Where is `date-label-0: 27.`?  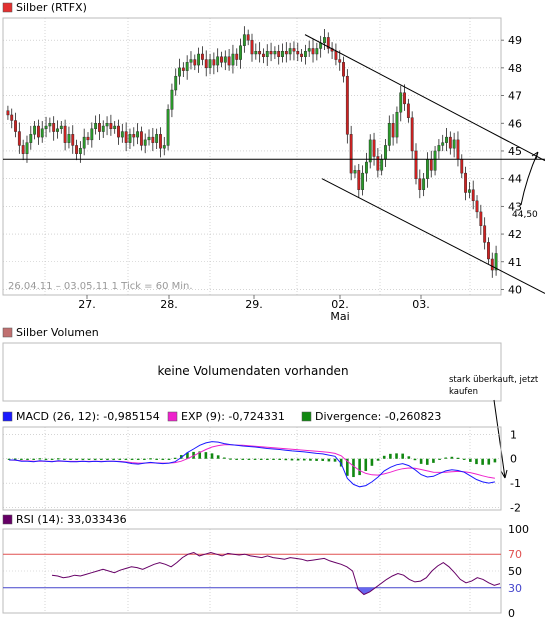
date-label-0: 27. is located at coordinates (87, 304).